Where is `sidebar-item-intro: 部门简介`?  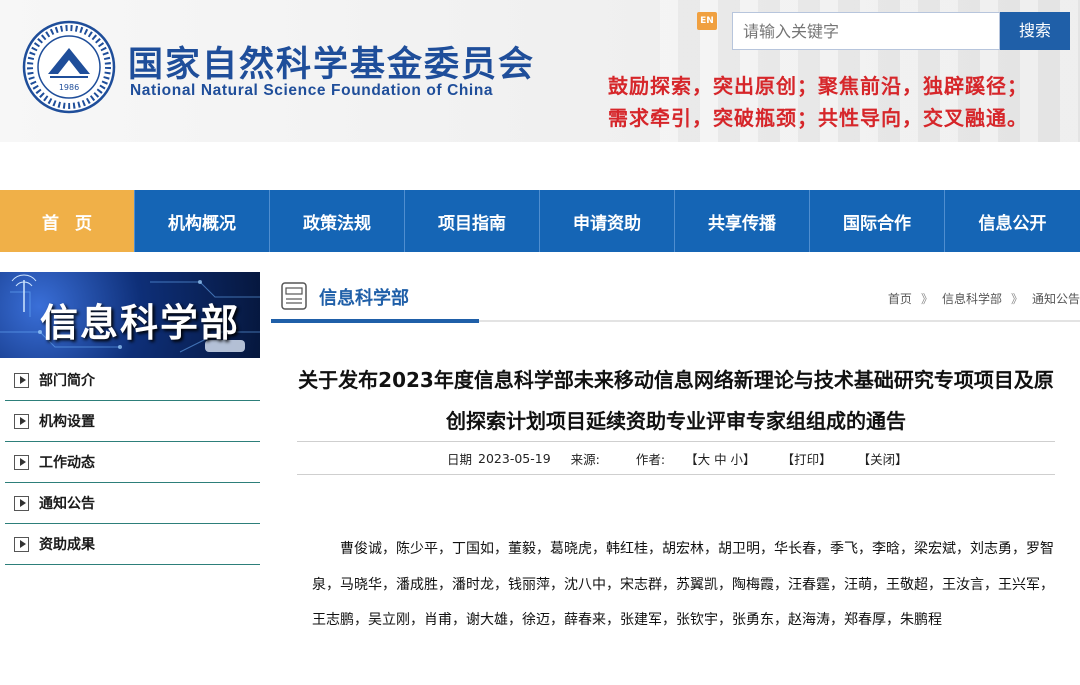
sidebar-item-intro: 部门简介 is located at coordinates (132, 380).